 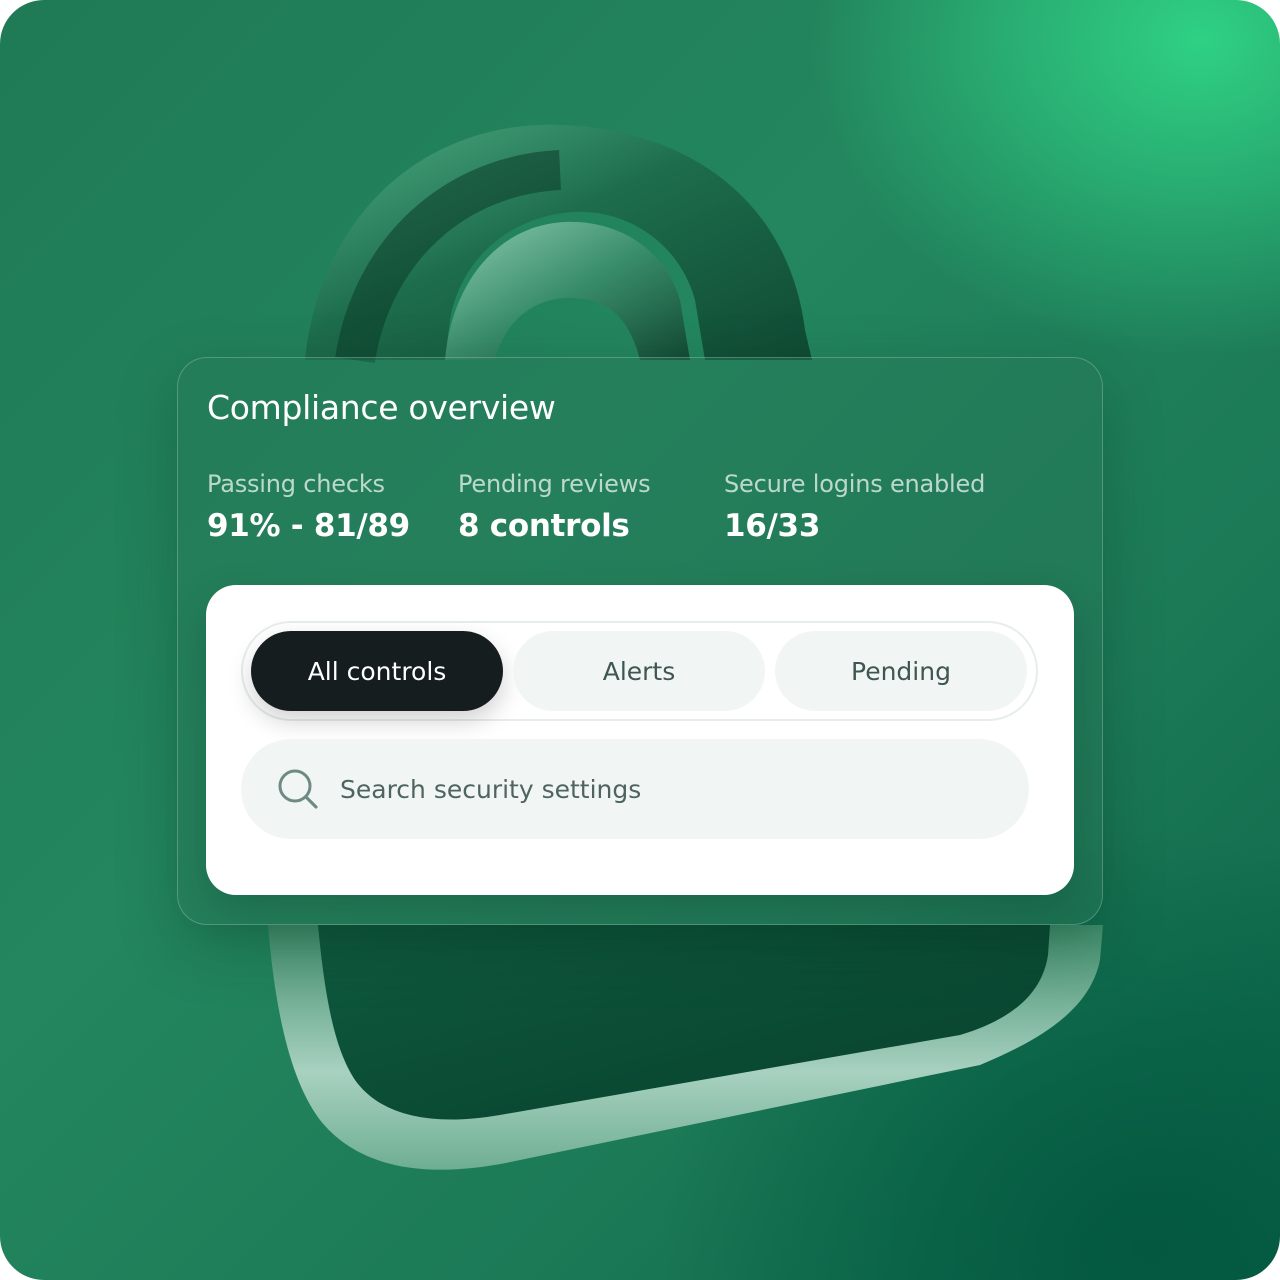 I want to click on stat-label: Passing checks, so click(x=296, y=484).